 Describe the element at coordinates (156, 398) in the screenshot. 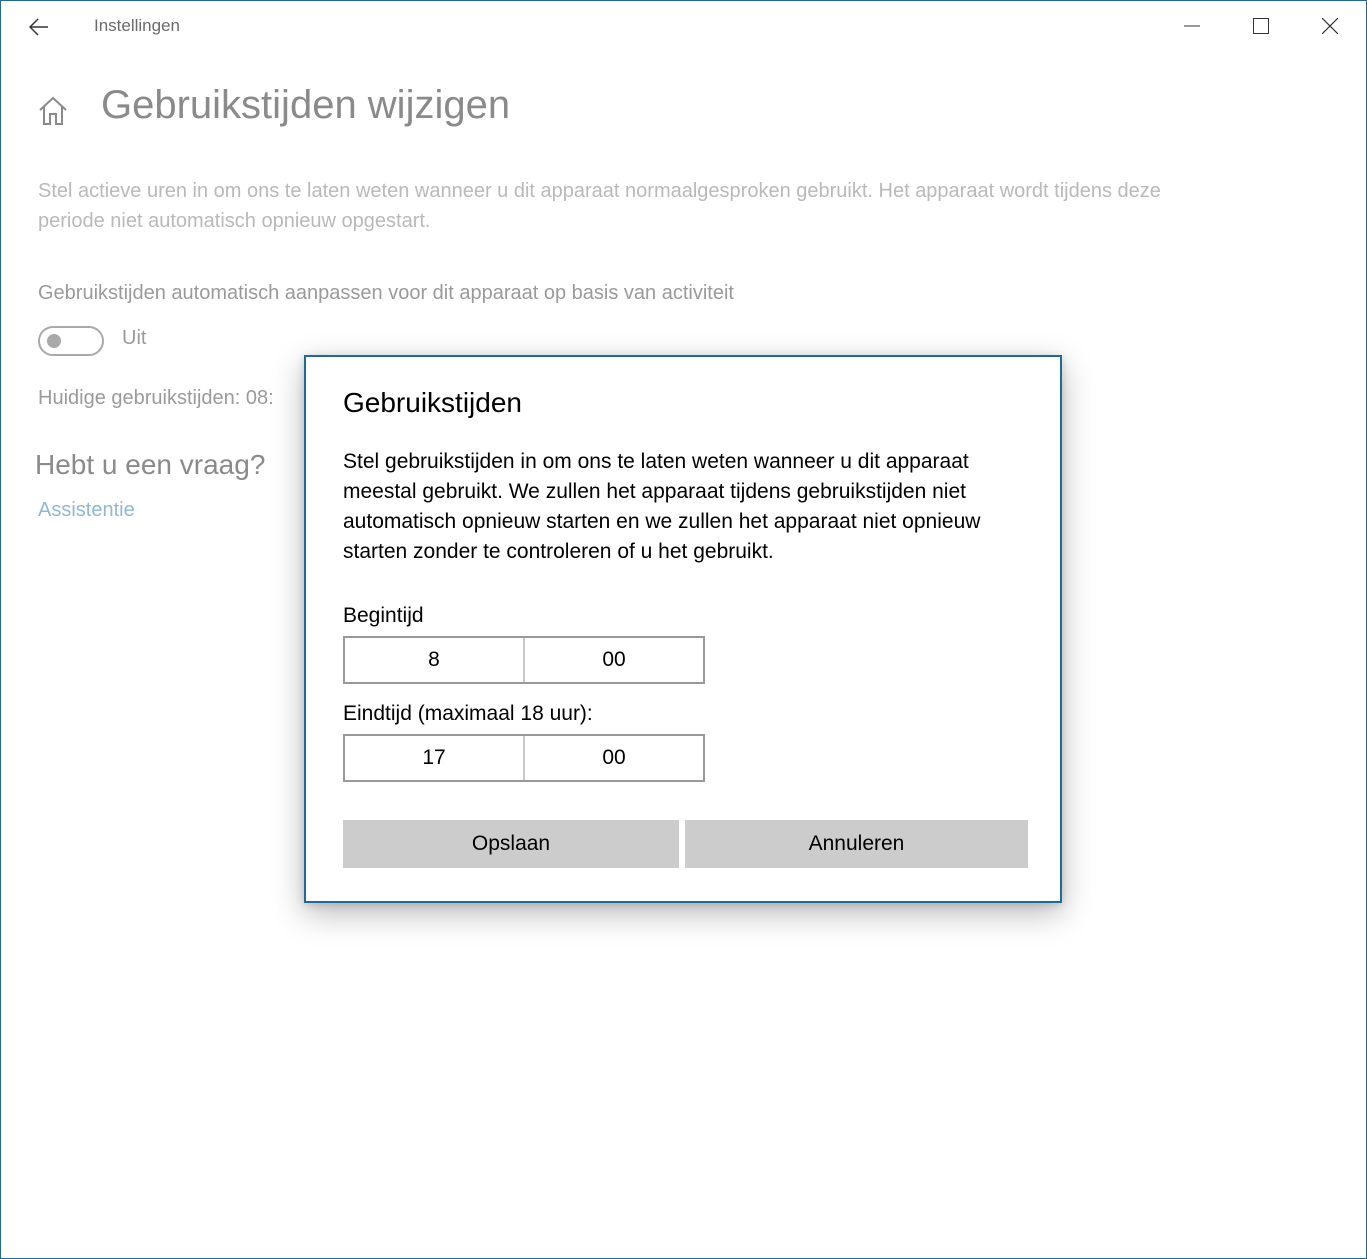

I see `current-hours-text: Huidige gebruikstijden: 08:` at that location.